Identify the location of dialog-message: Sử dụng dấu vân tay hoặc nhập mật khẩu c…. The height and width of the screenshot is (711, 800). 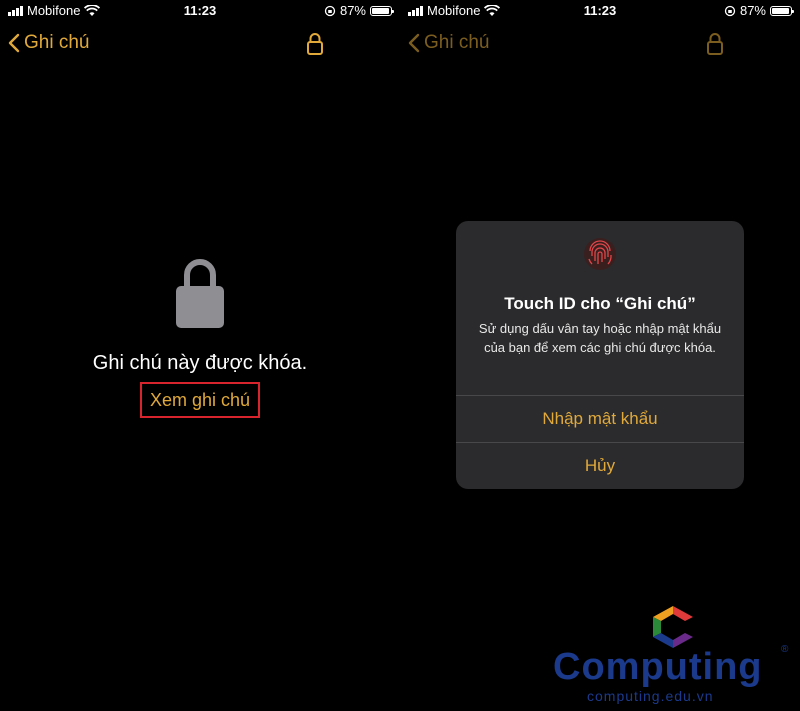
(600, 338).